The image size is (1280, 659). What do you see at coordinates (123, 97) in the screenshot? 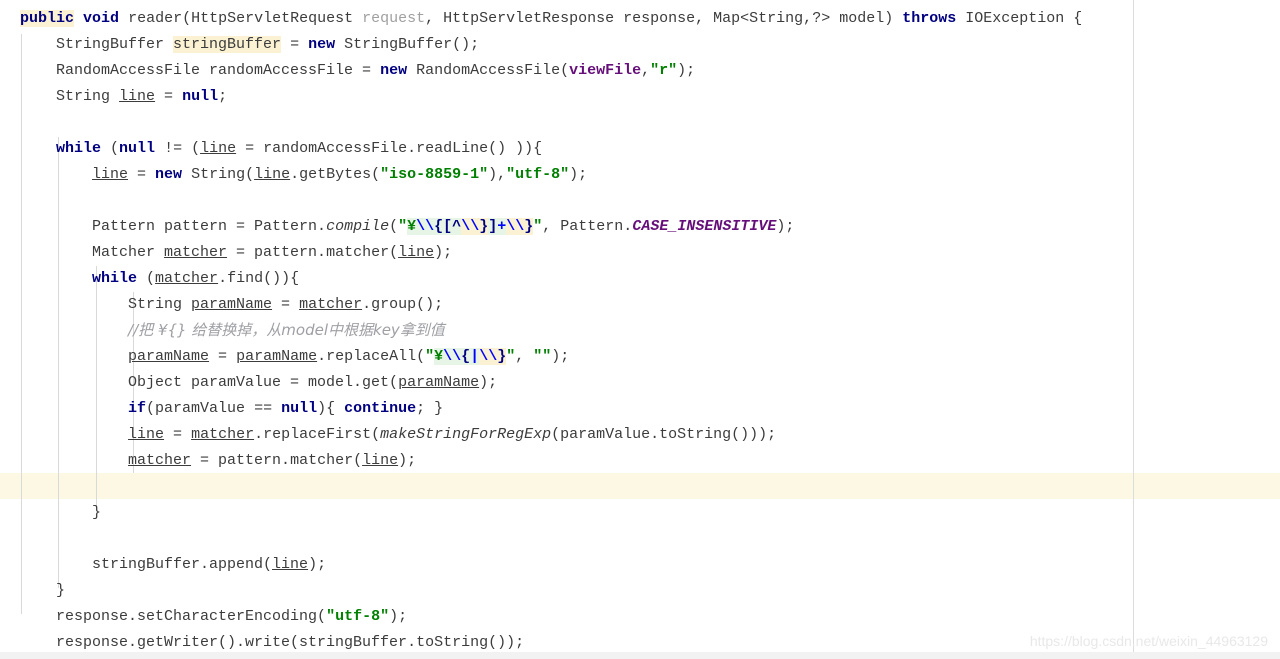
I see `code-line: String line = null;` at bounding box center [123, 97].